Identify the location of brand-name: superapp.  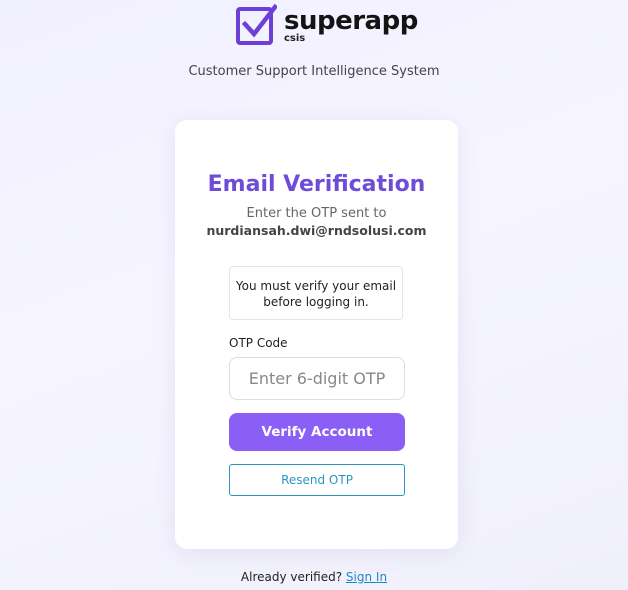
(351, 21).